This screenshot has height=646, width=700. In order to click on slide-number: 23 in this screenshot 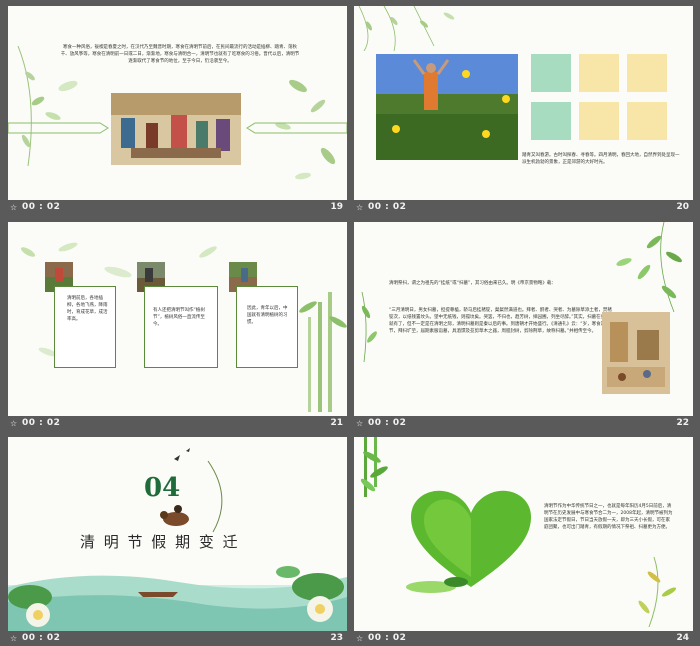, I will do `click(336, 638)`.